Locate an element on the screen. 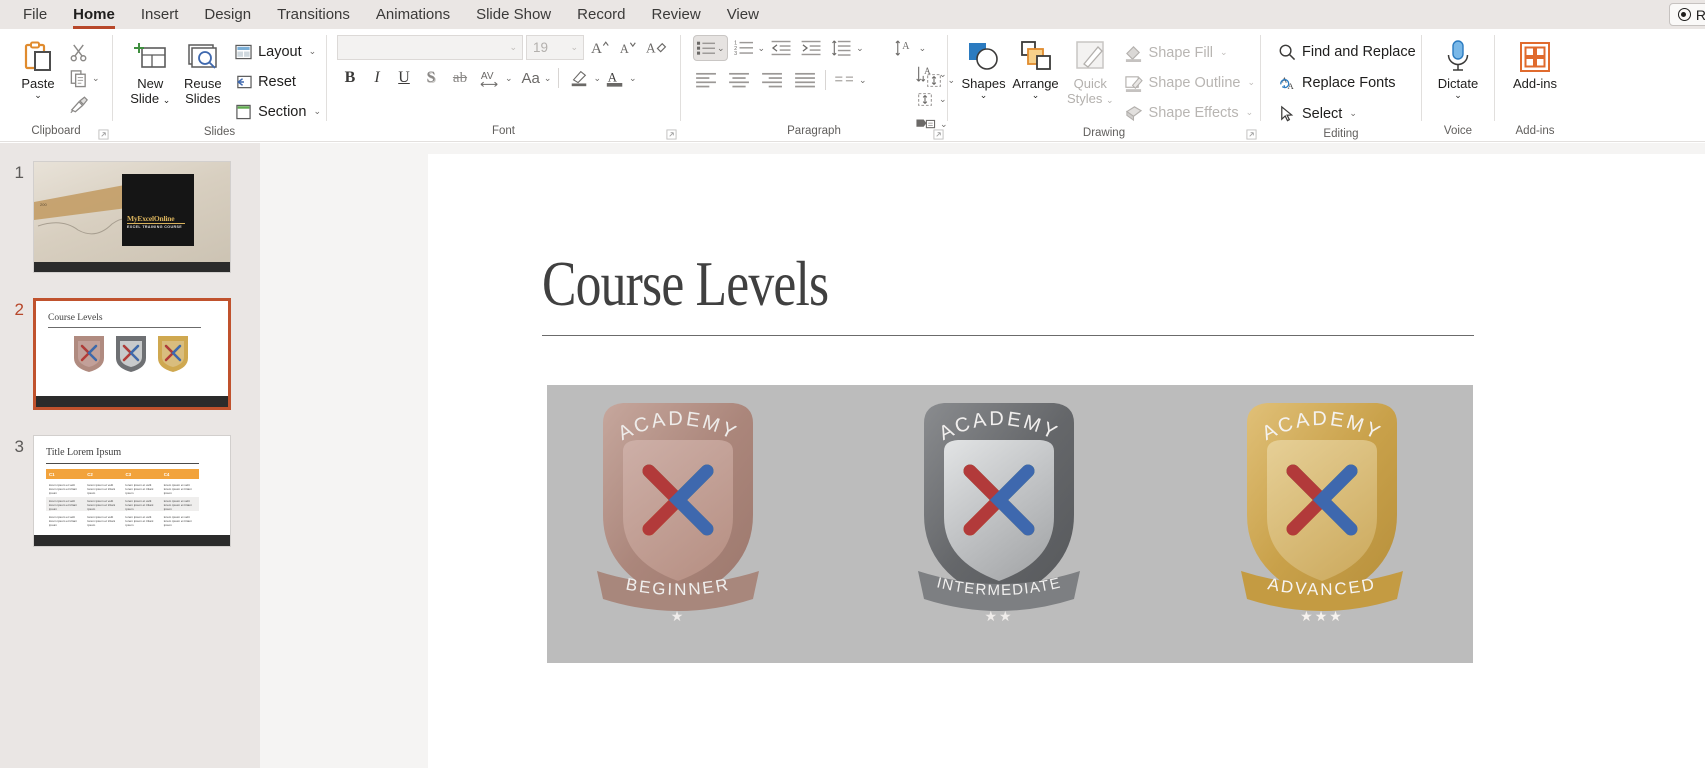 The image size is (1705, 768). bold-button: B is located at coordinates (350, 78).